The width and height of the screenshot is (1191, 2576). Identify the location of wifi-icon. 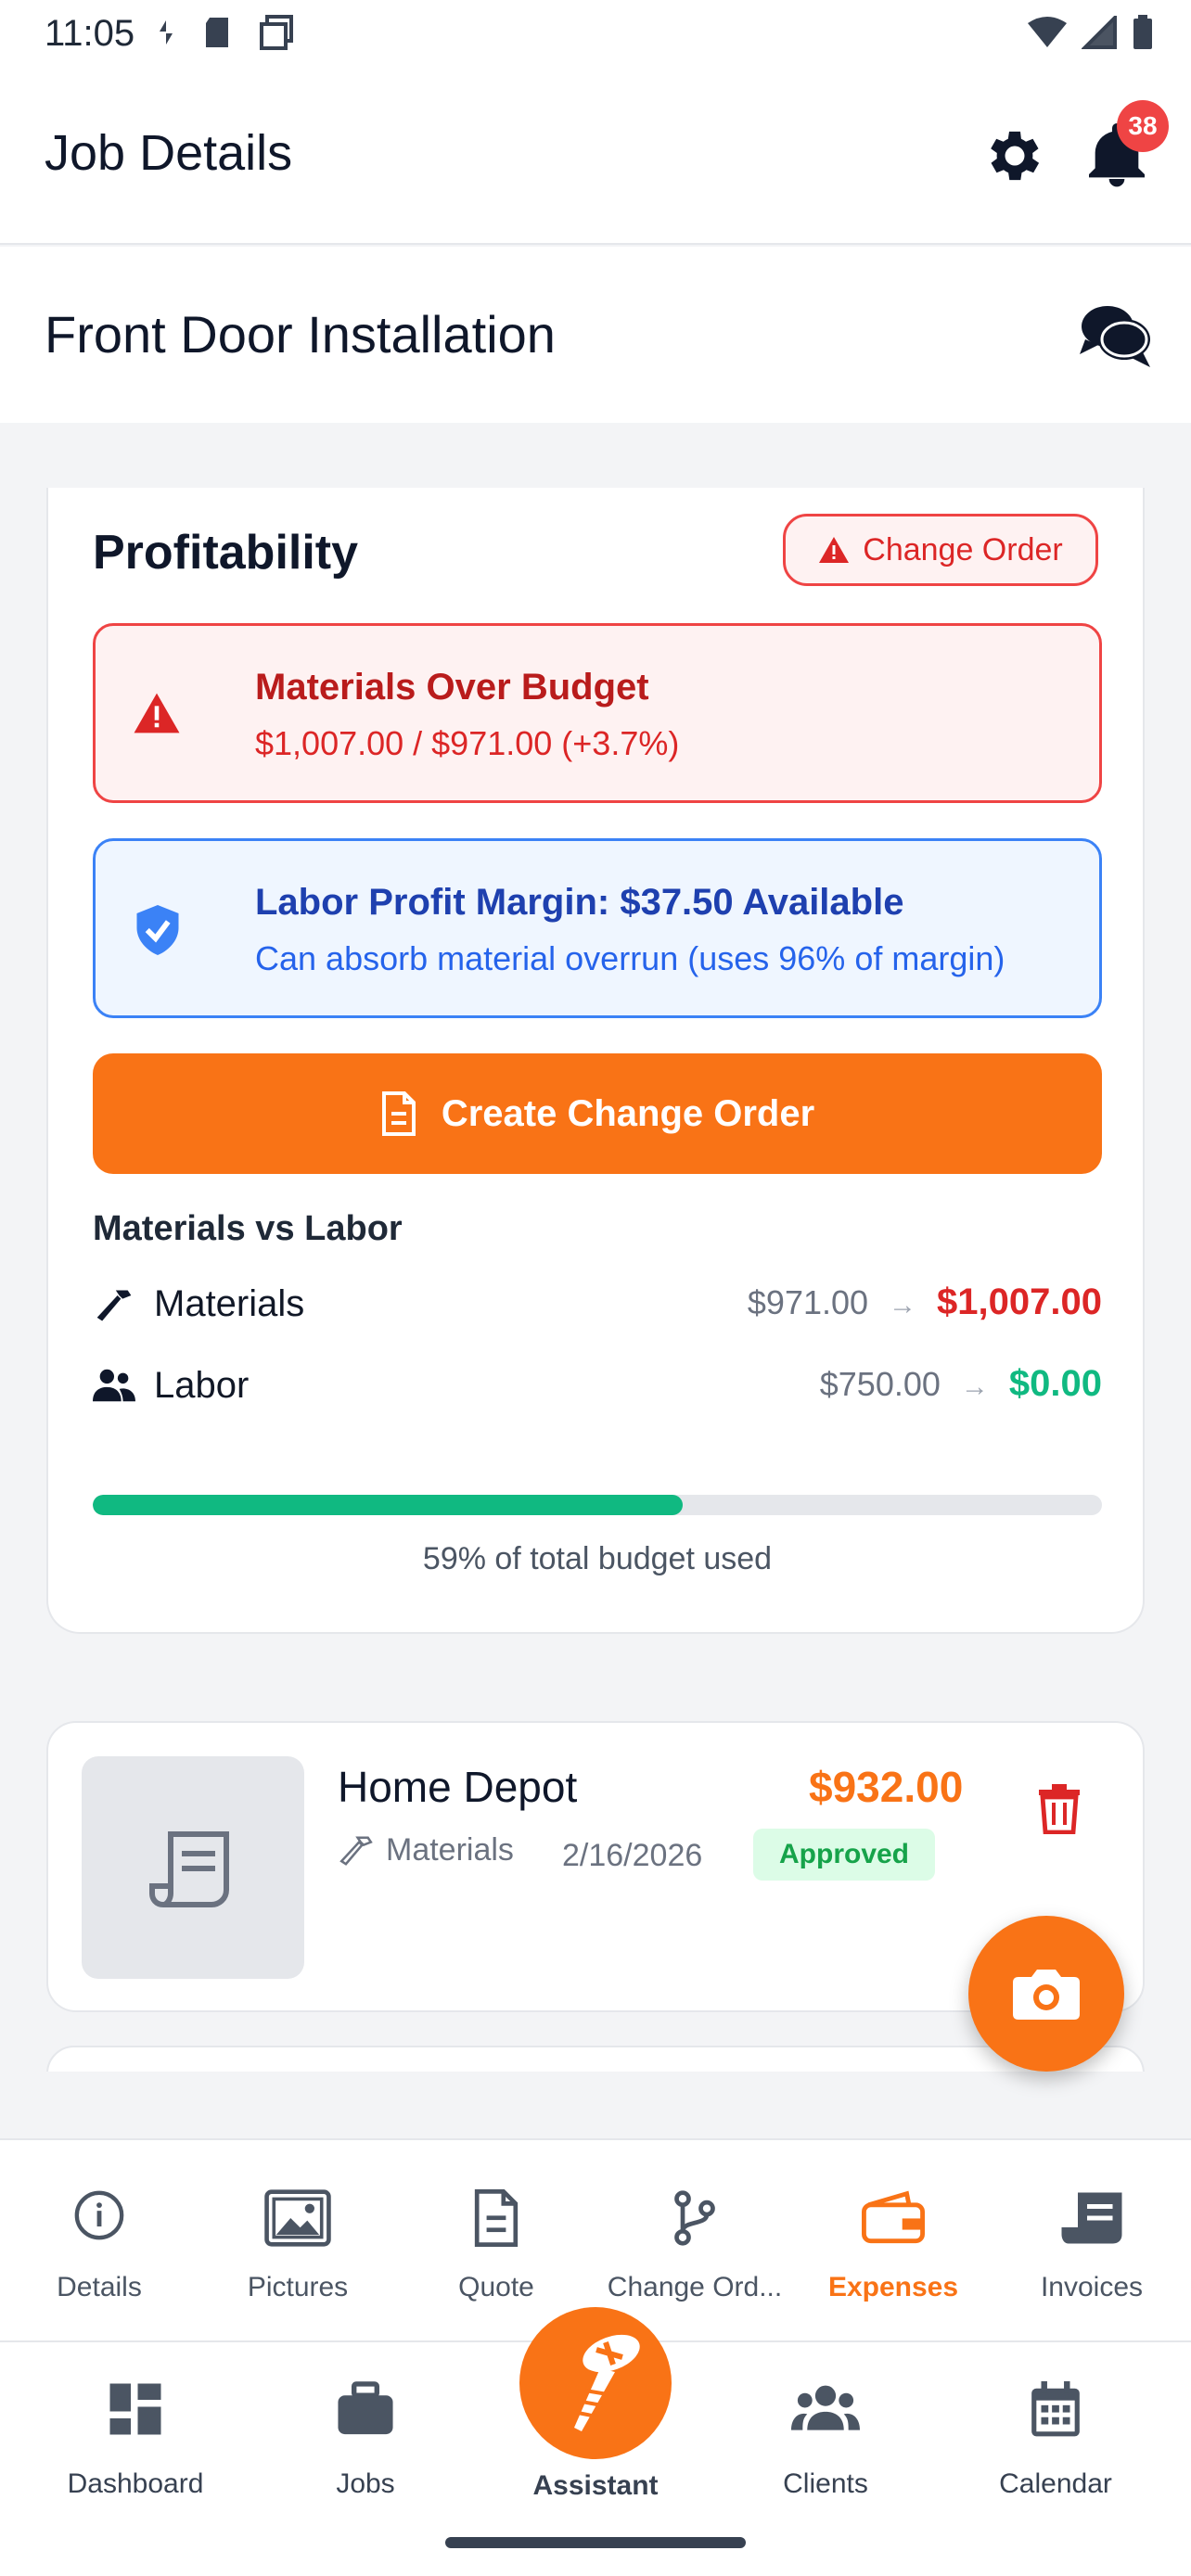
(1047, 32).